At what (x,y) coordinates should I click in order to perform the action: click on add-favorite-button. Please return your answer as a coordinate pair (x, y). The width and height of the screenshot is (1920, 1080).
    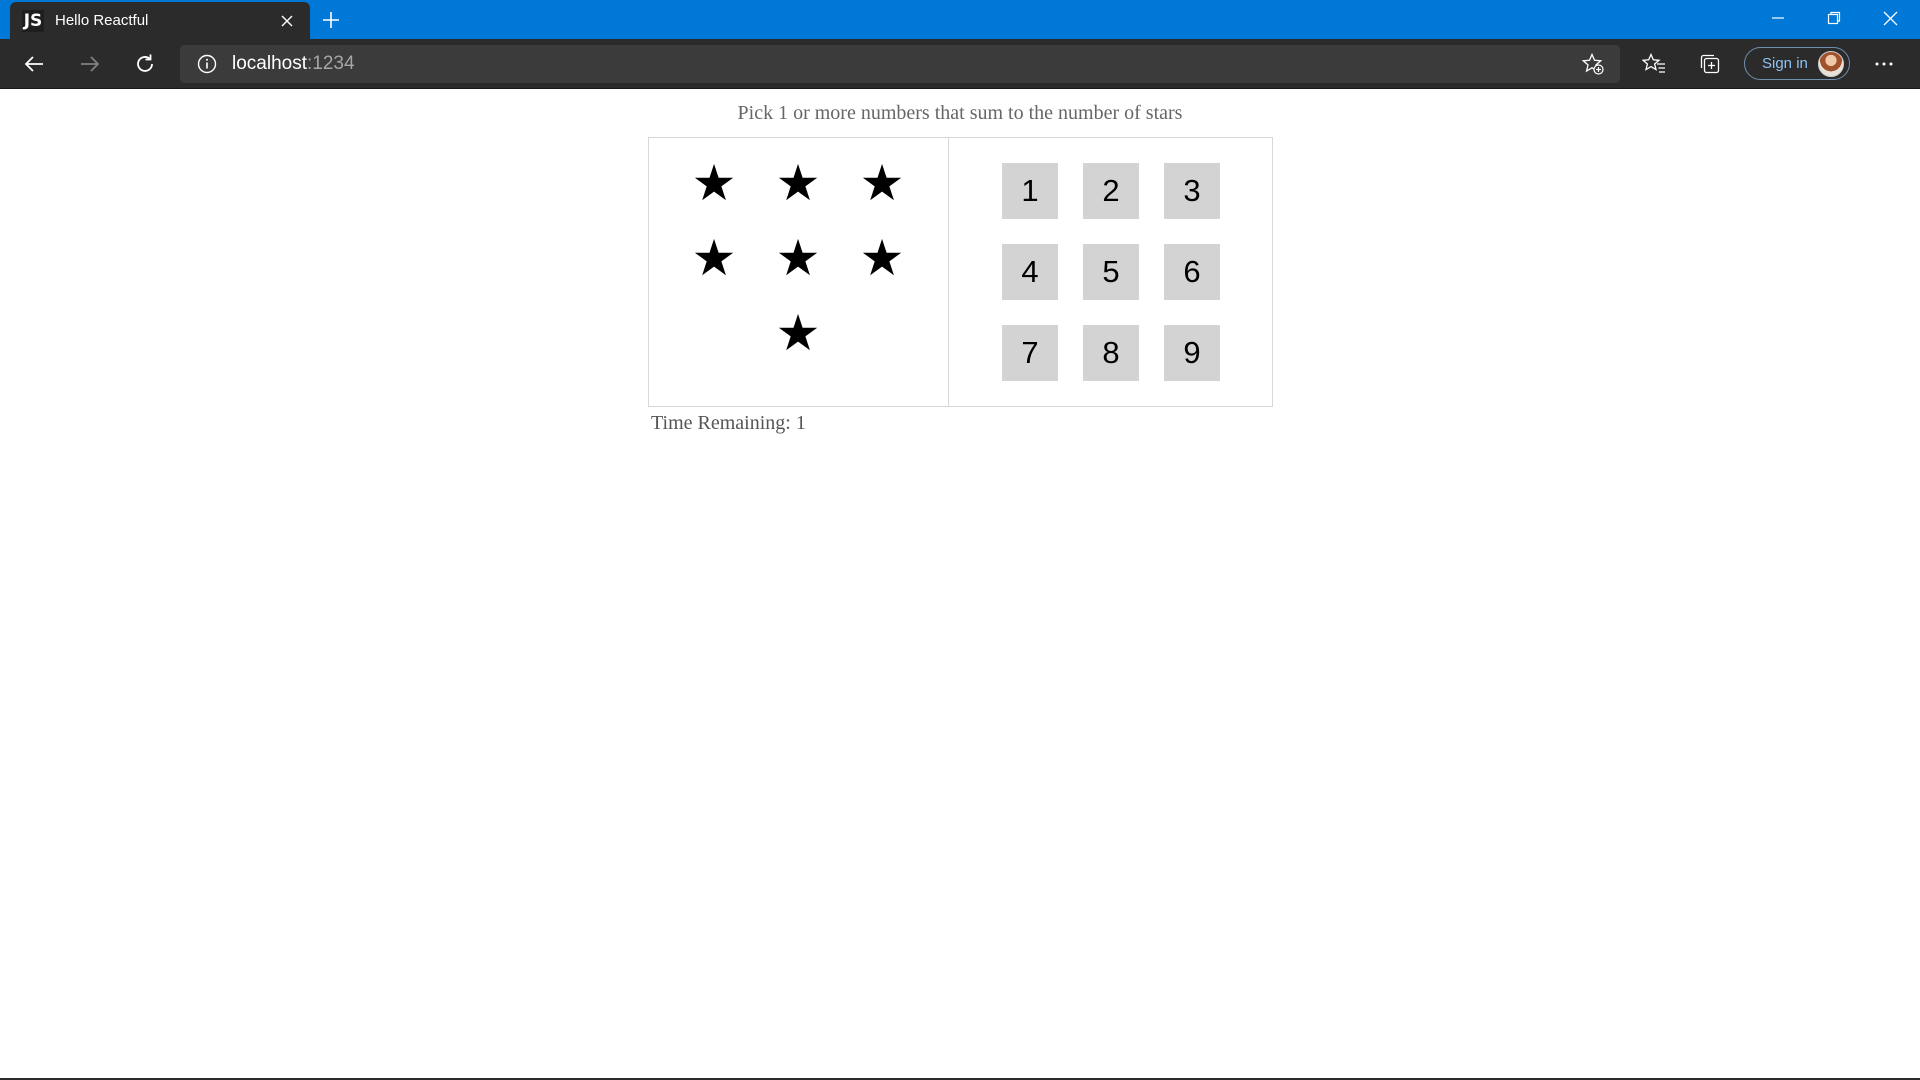
    Looking at the image, I should click on (1593, 64).